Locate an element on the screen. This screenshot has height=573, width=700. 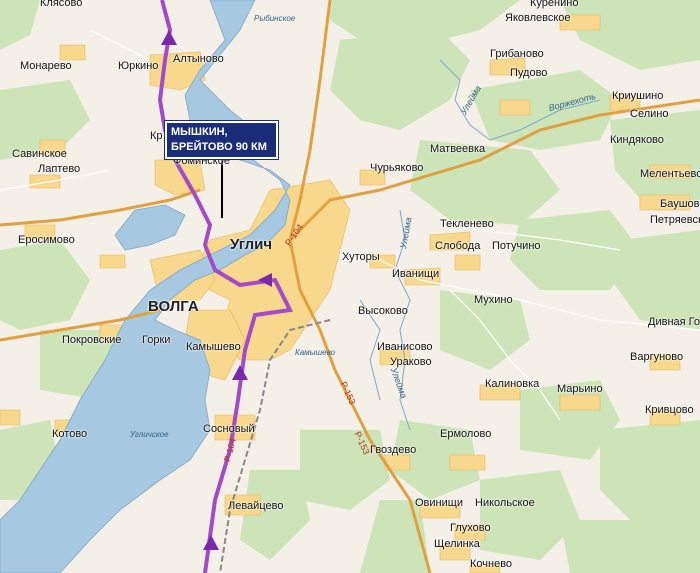
village-label-laptevo: Лаптево is located at coordinates (59, 169).